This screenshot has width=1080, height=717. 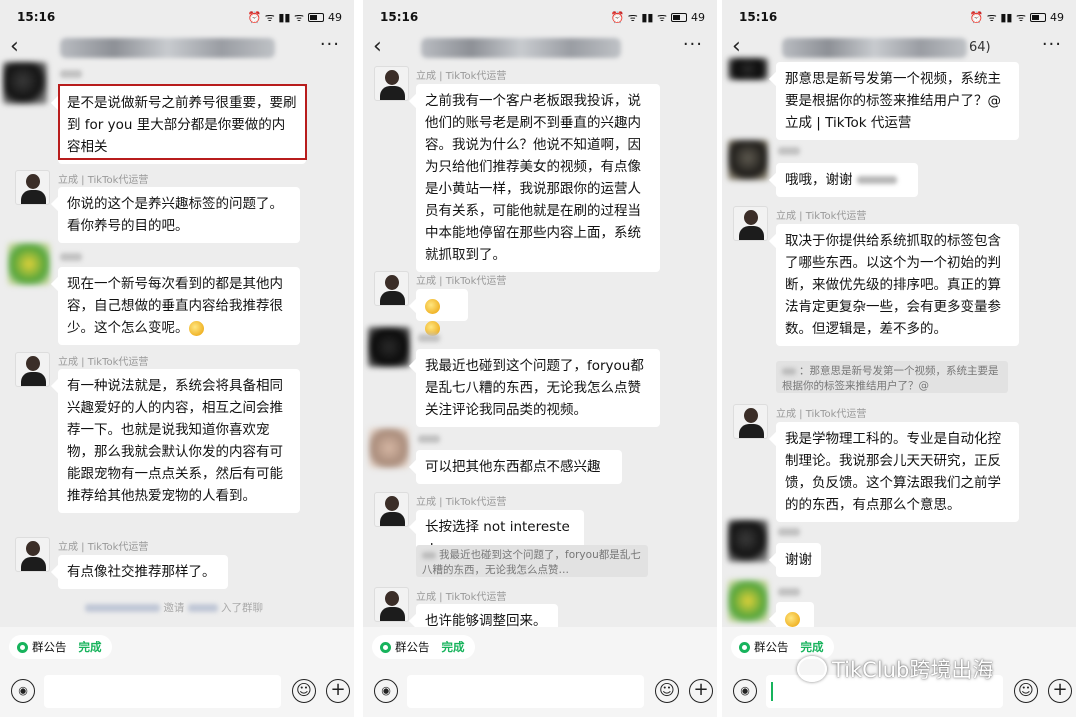 I want to click on status-bar: 15:16 ⏰ ᯤ ▮▮ ᯤ 49, so click(x=177, y=17).